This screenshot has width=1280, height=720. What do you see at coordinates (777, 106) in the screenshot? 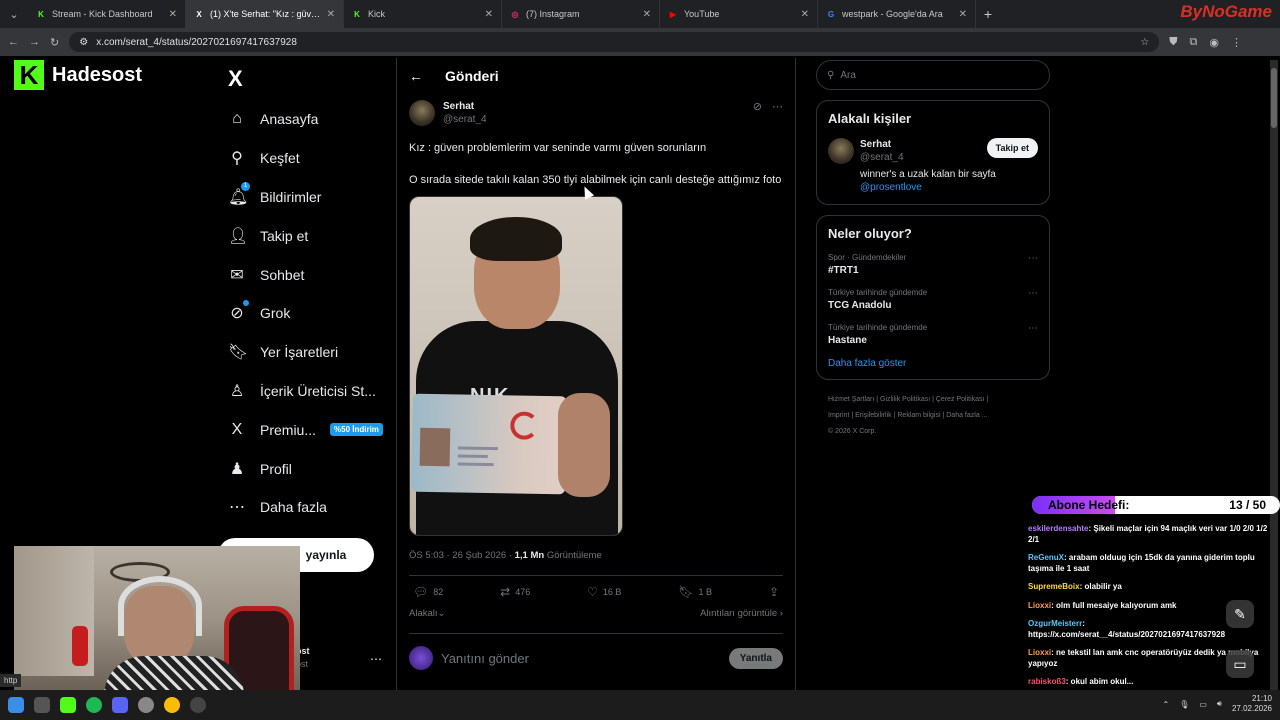
I see `more-options-icon: ⋯` at bounding box center [777, 106].